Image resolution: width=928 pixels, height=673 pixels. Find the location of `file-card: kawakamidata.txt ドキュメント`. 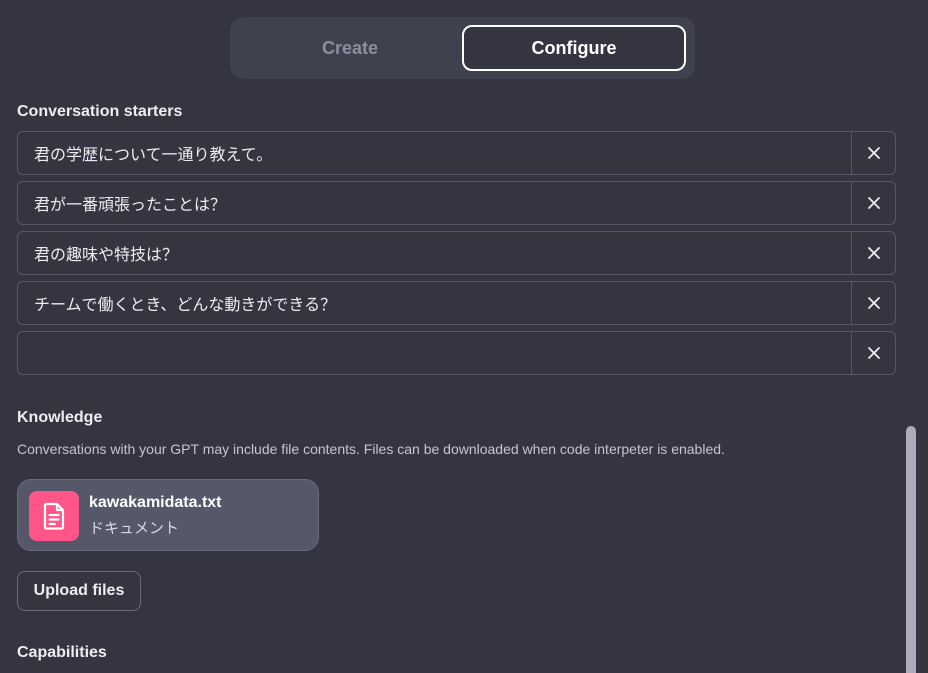

file-card: kawakamidata.txt ドキュメント is located at coordinates (168, 515).